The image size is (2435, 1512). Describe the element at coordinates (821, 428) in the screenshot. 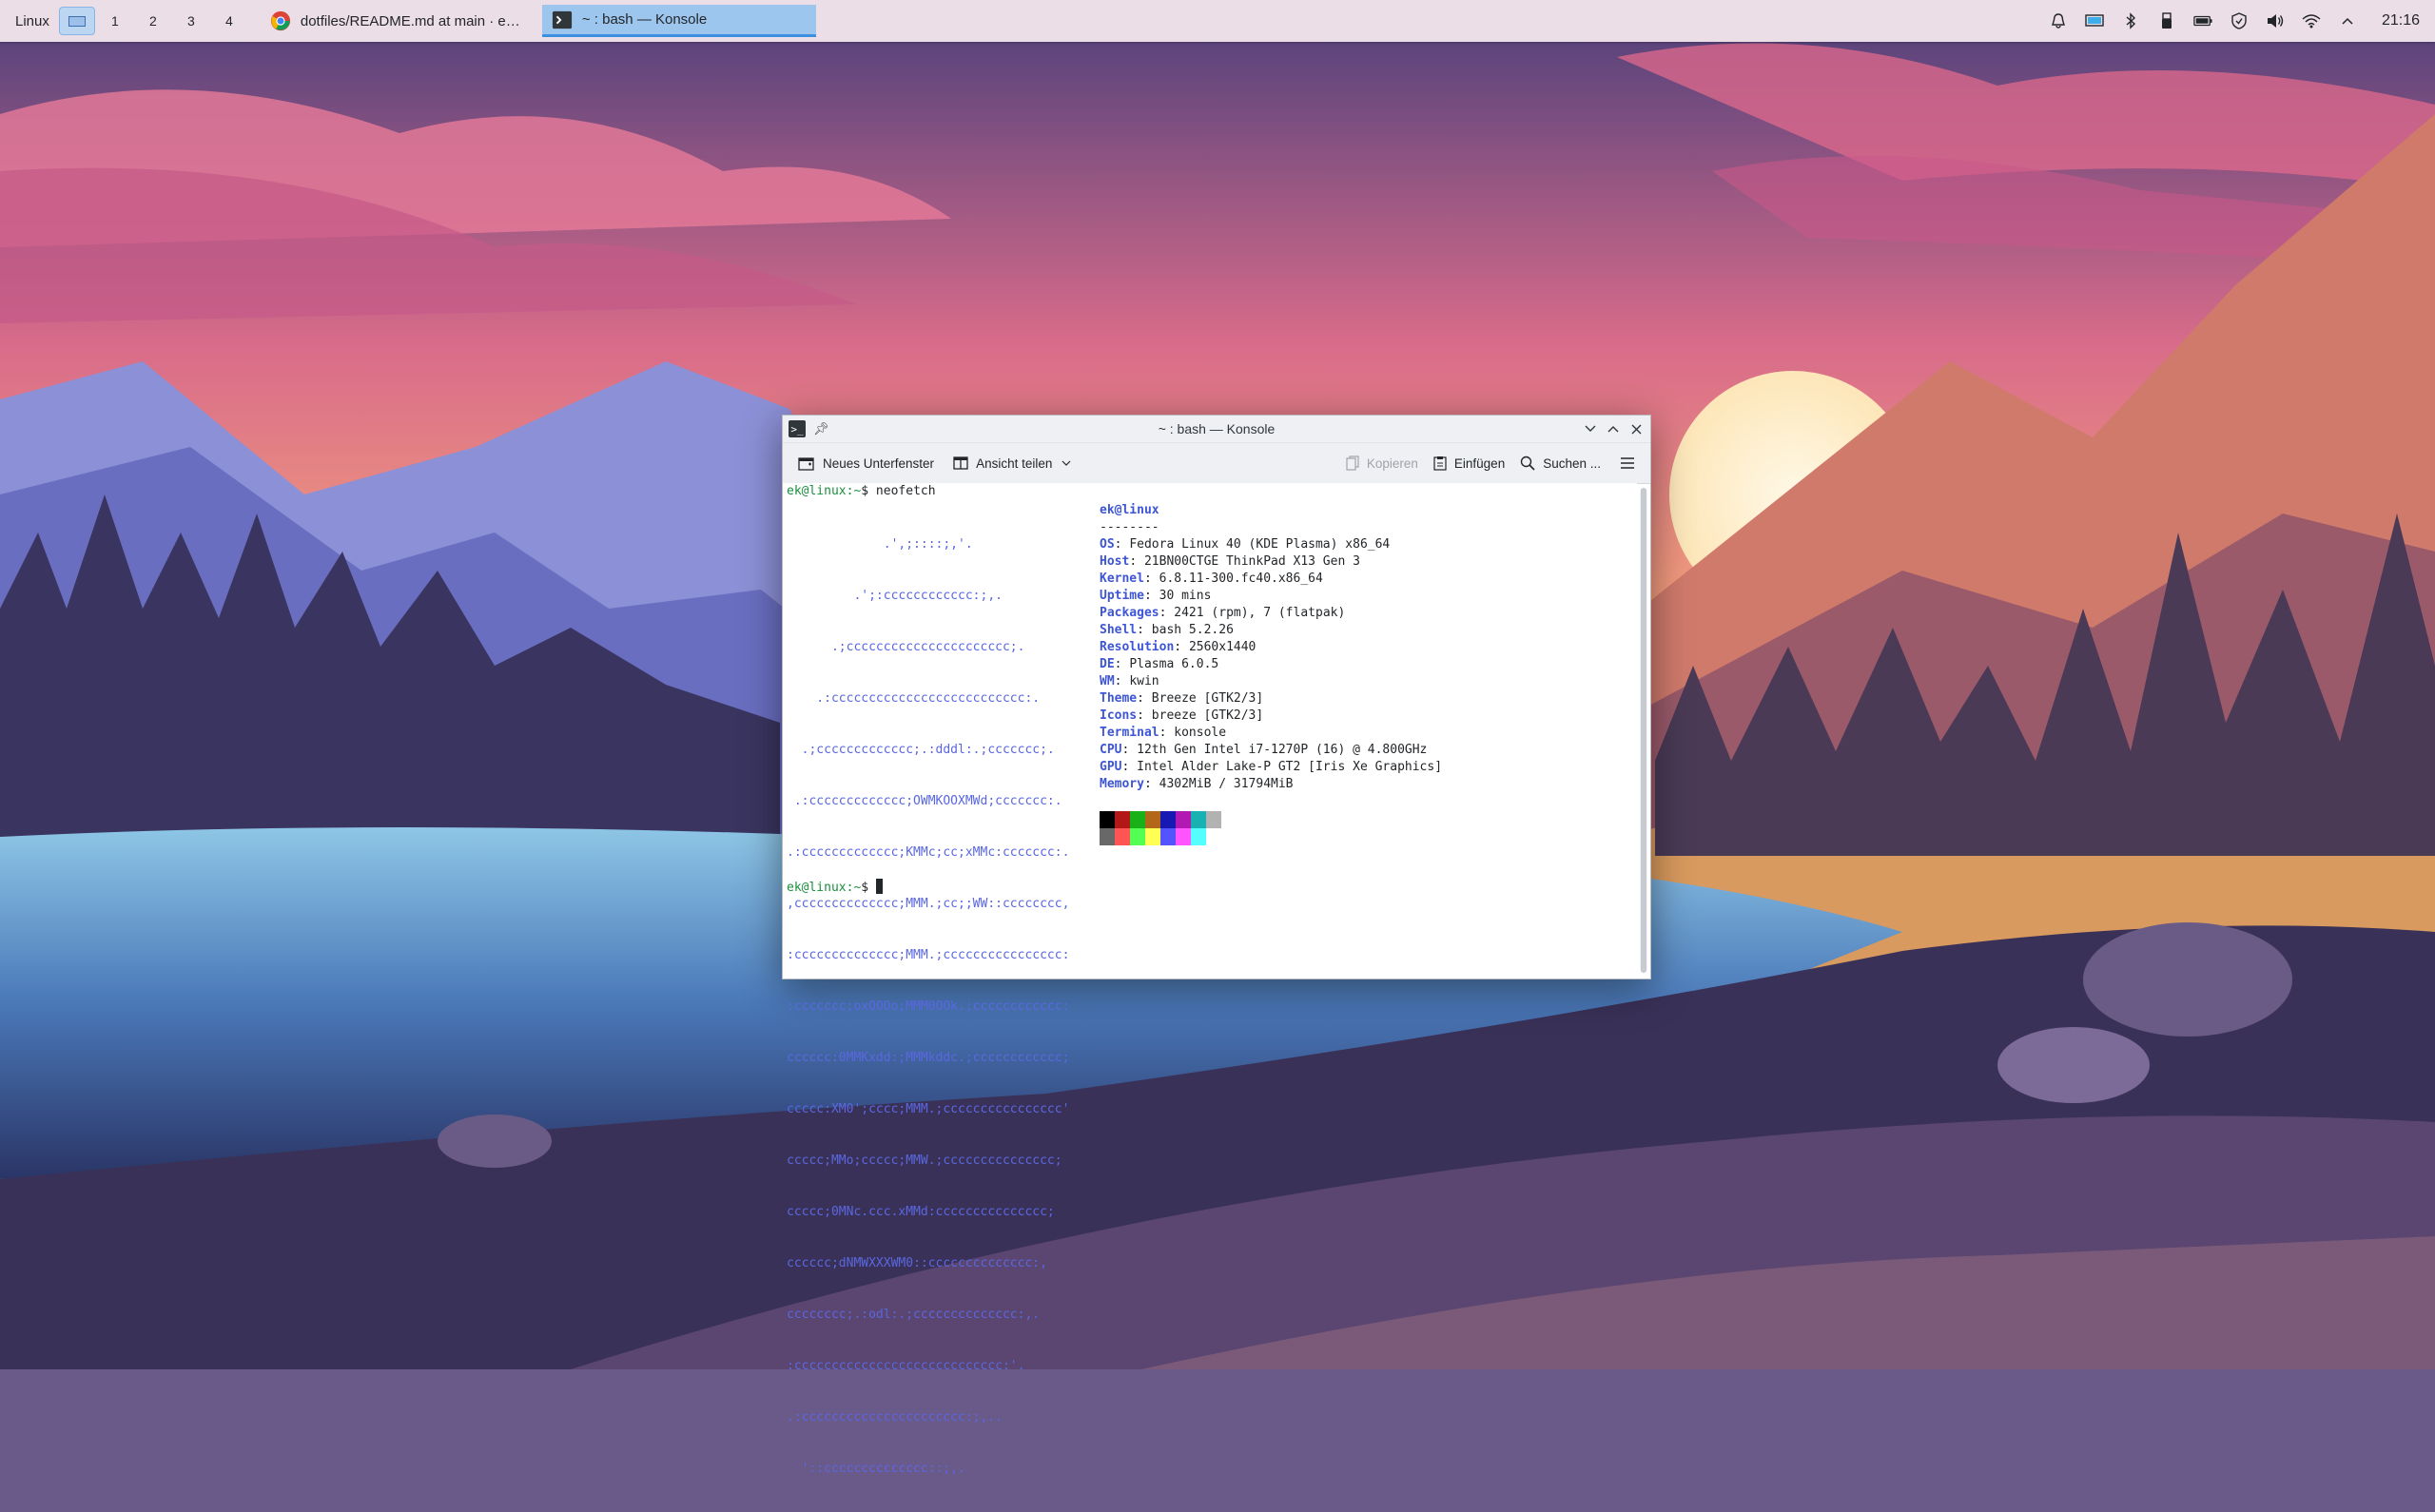

I see `pin-icon: 📌︎` at that location.